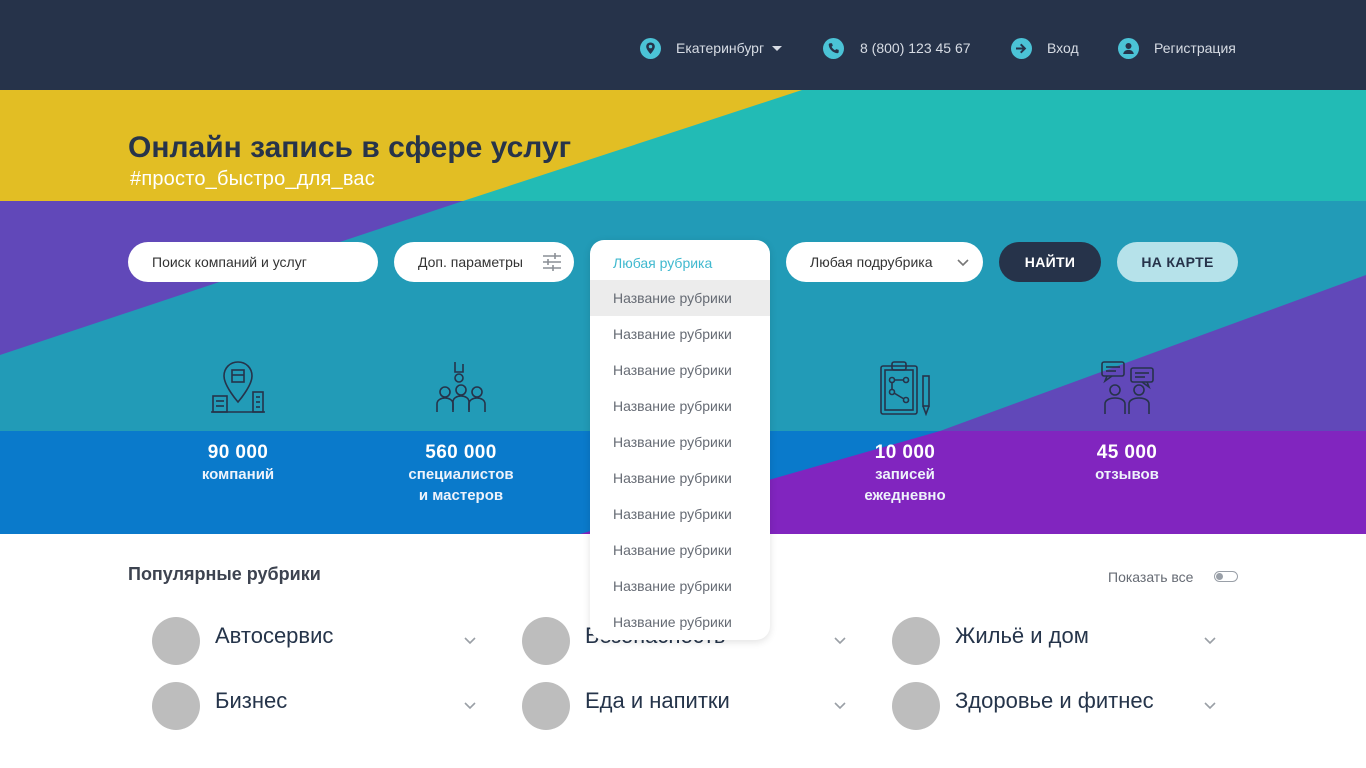 The width and height of the screenshot is (1366, 768). I want to click on stat-specialists: 560 000 специалистов и мастеров, so click(461, 433).